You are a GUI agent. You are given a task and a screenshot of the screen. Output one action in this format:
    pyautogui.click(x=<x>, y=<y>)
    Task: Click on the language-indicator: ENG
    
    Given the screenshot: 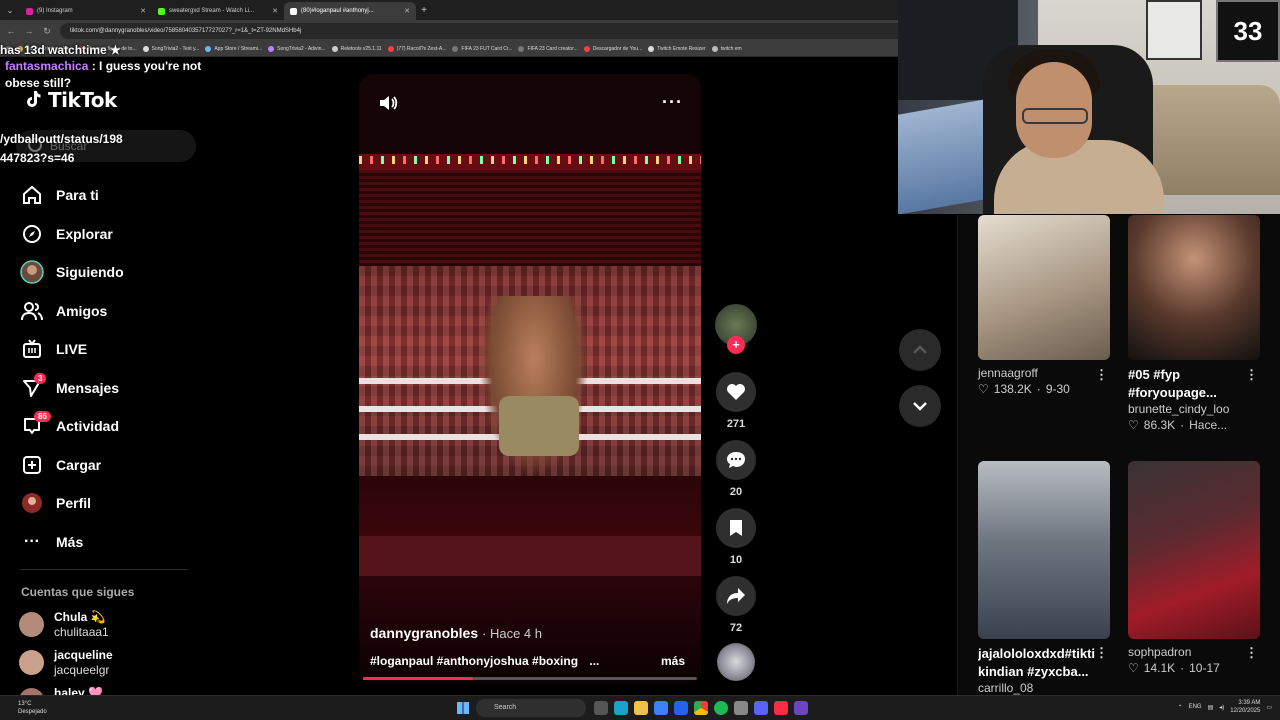 What is the action you would take?
    pyautogui.click(x=1195, y=707)
    